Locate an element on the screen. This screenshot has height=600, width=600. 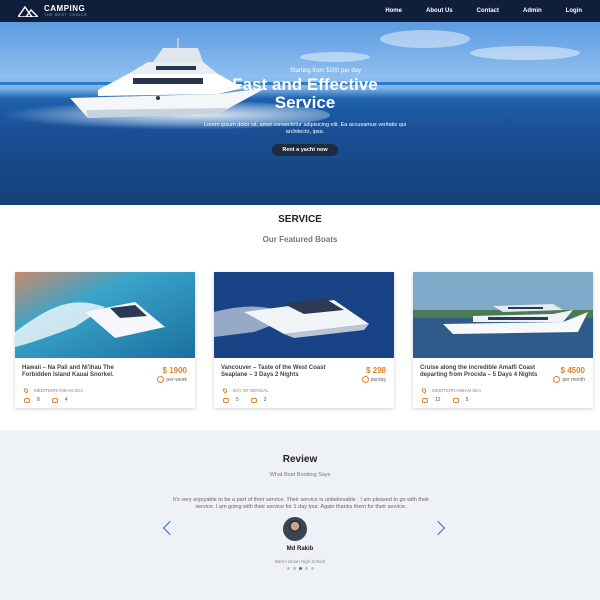
nav-about-us: About Us is located at coordinates (439, 11).